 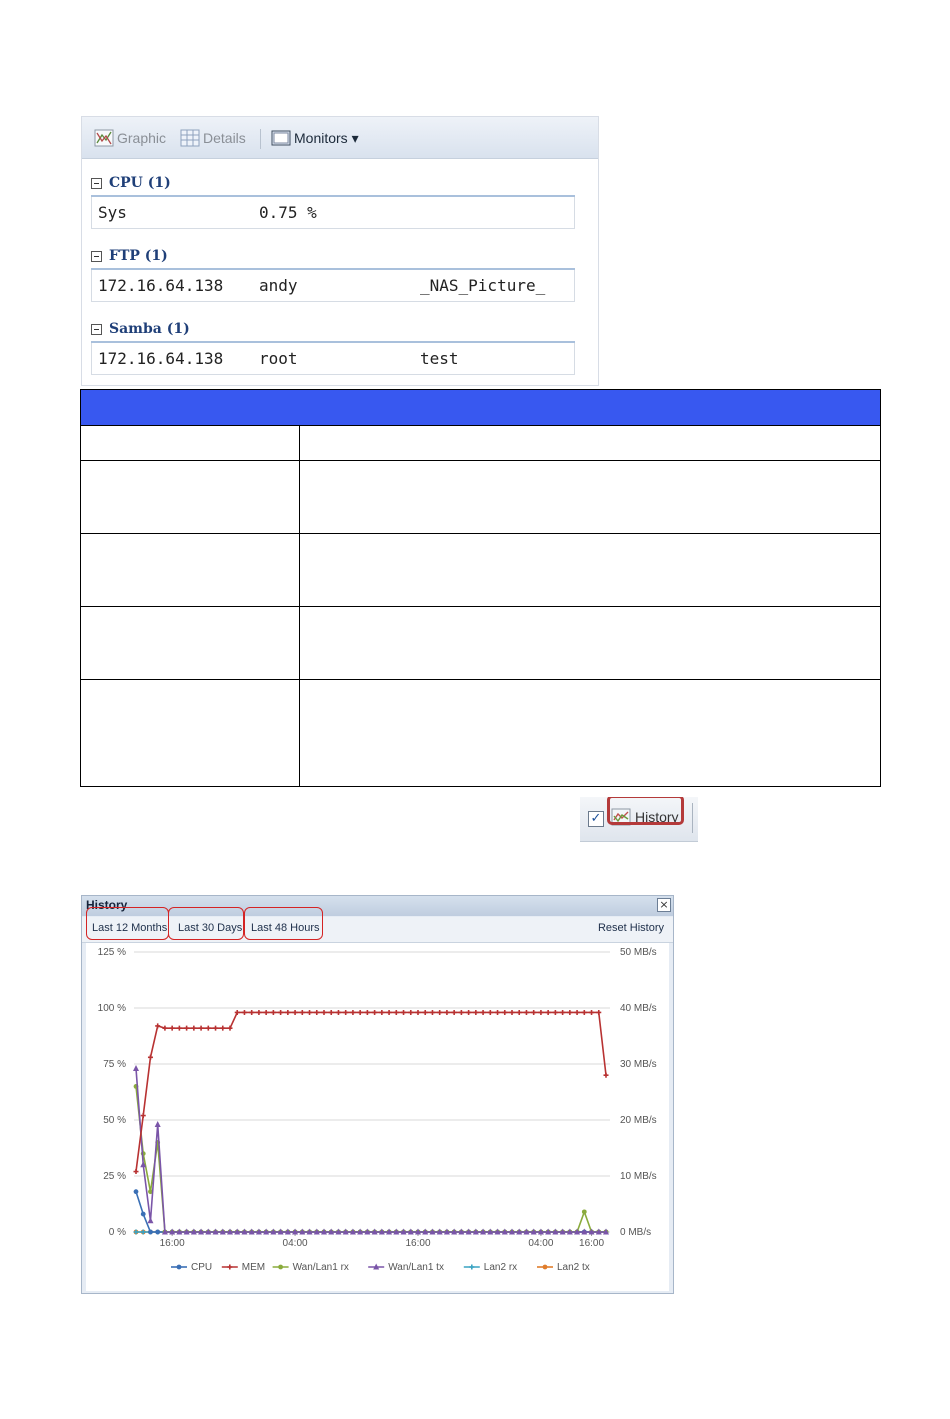 I want to click on x-tick-label: 16:00, so click(x=172, y=1243).